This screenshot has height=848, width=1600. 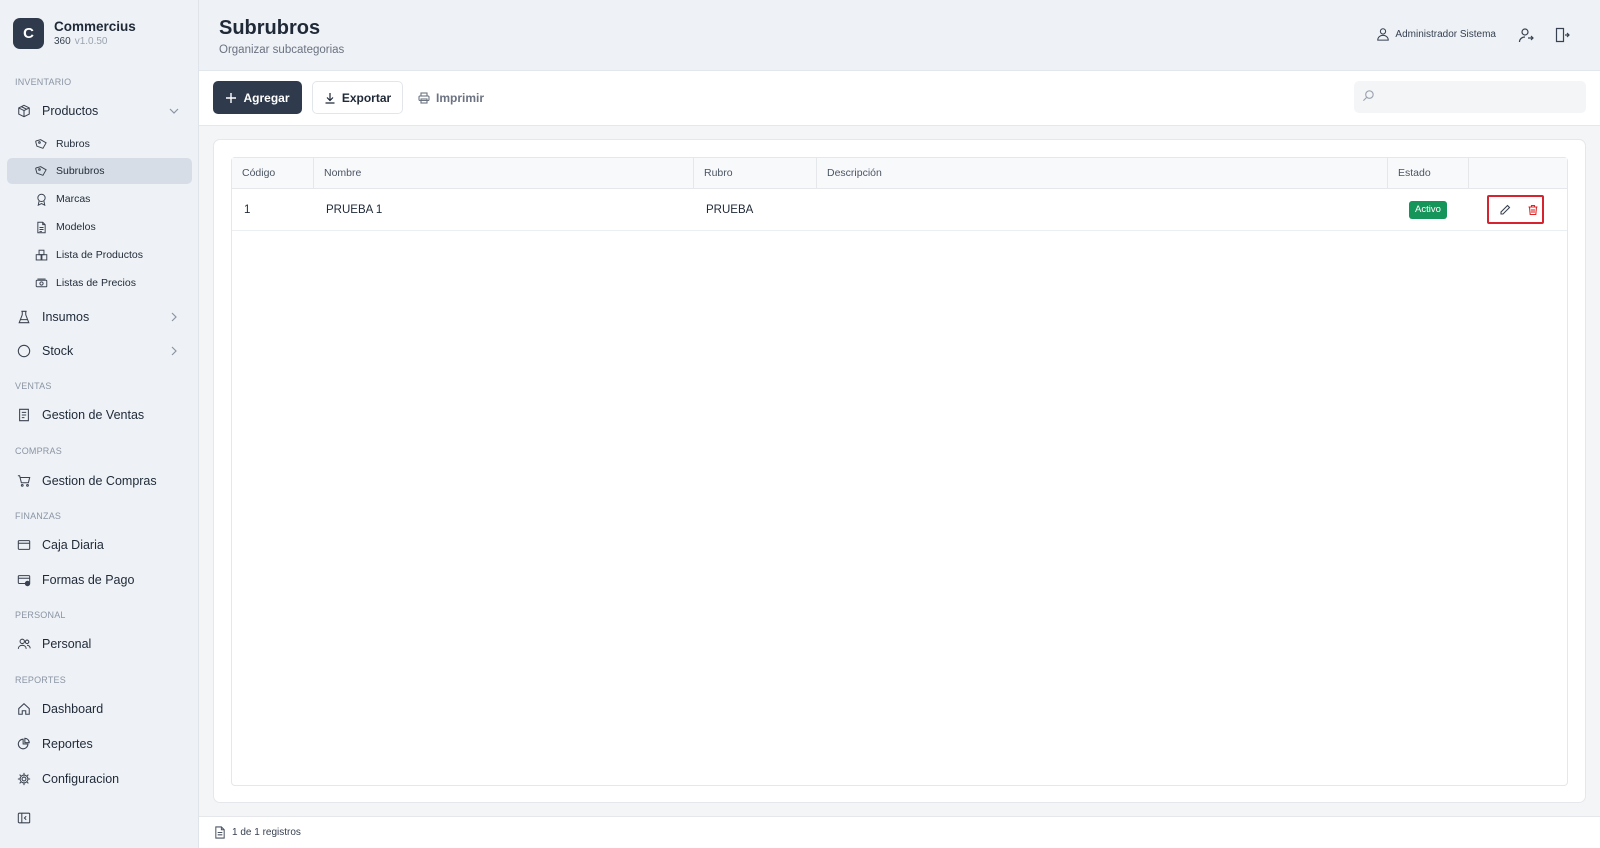 I want to click on section-label-finanzas: FINANZAS, so click(x=38, y=516).